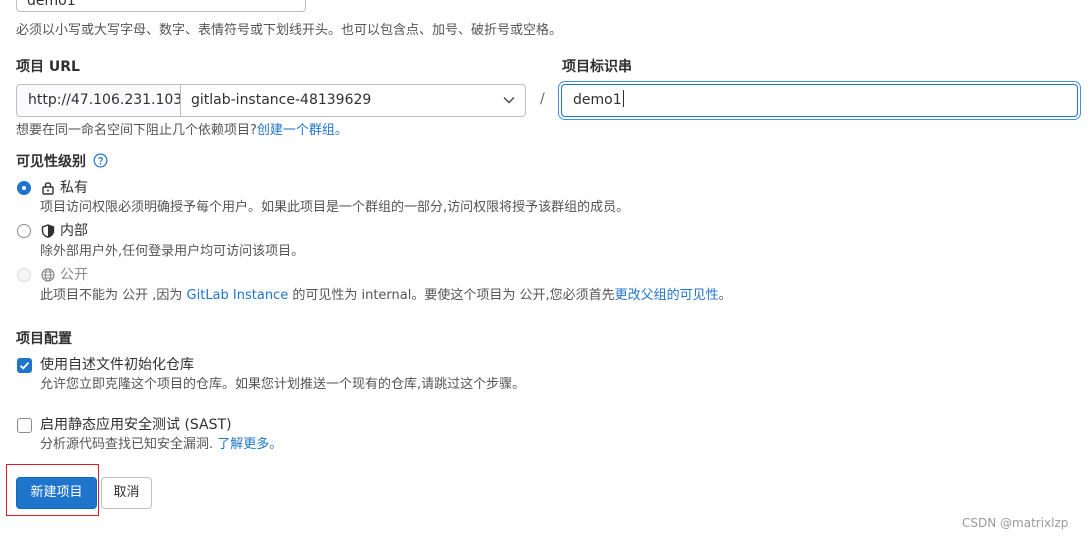 This screenshot has width=1091, height=541. I want to click on project-slug-input: demo1, so click(819, 100).